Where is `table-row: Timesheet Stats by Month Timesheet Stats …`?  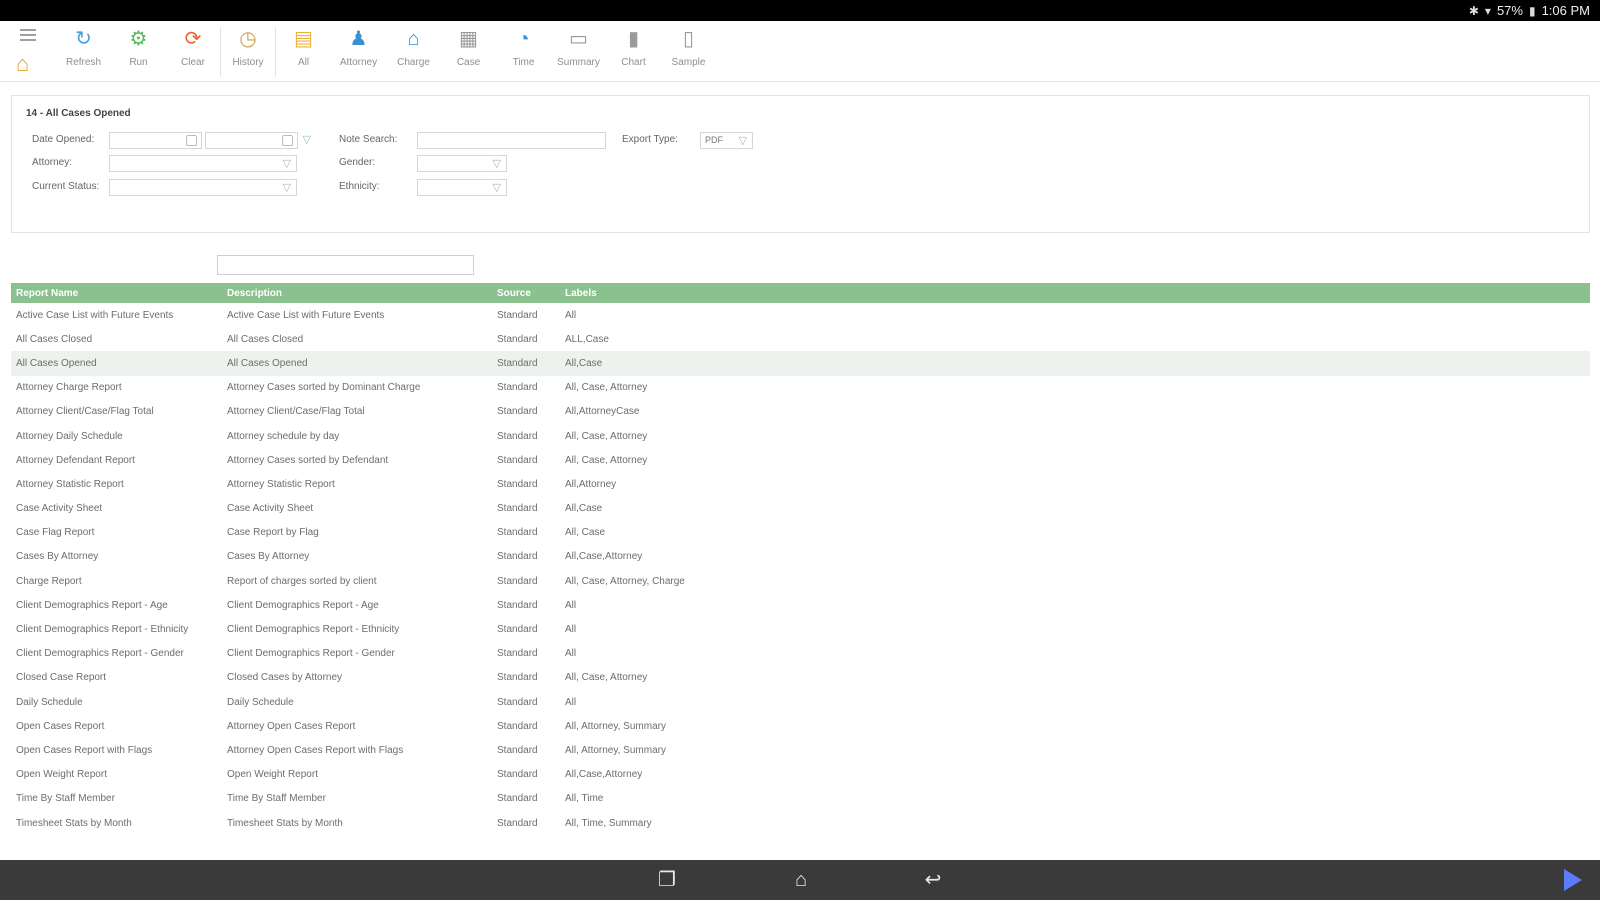 table-row: Timesheet Stats by Month Timesheet Stats … is located at coordinates (800, 823).